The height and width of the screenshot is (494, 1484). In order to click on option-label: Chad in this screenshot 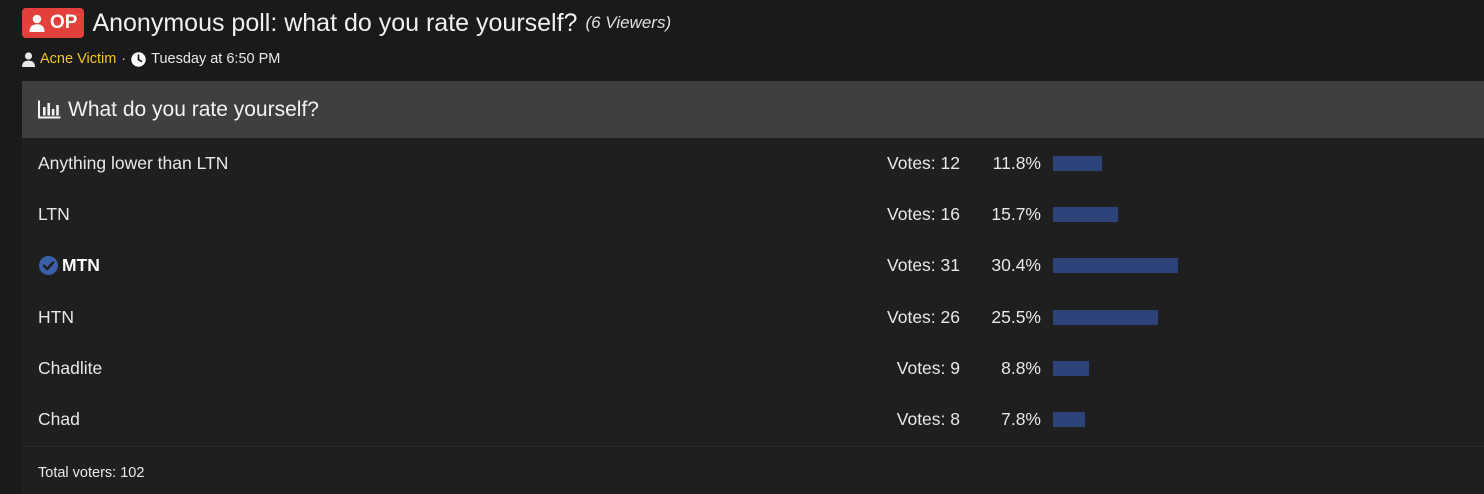, I will do `click(59, 418)`.